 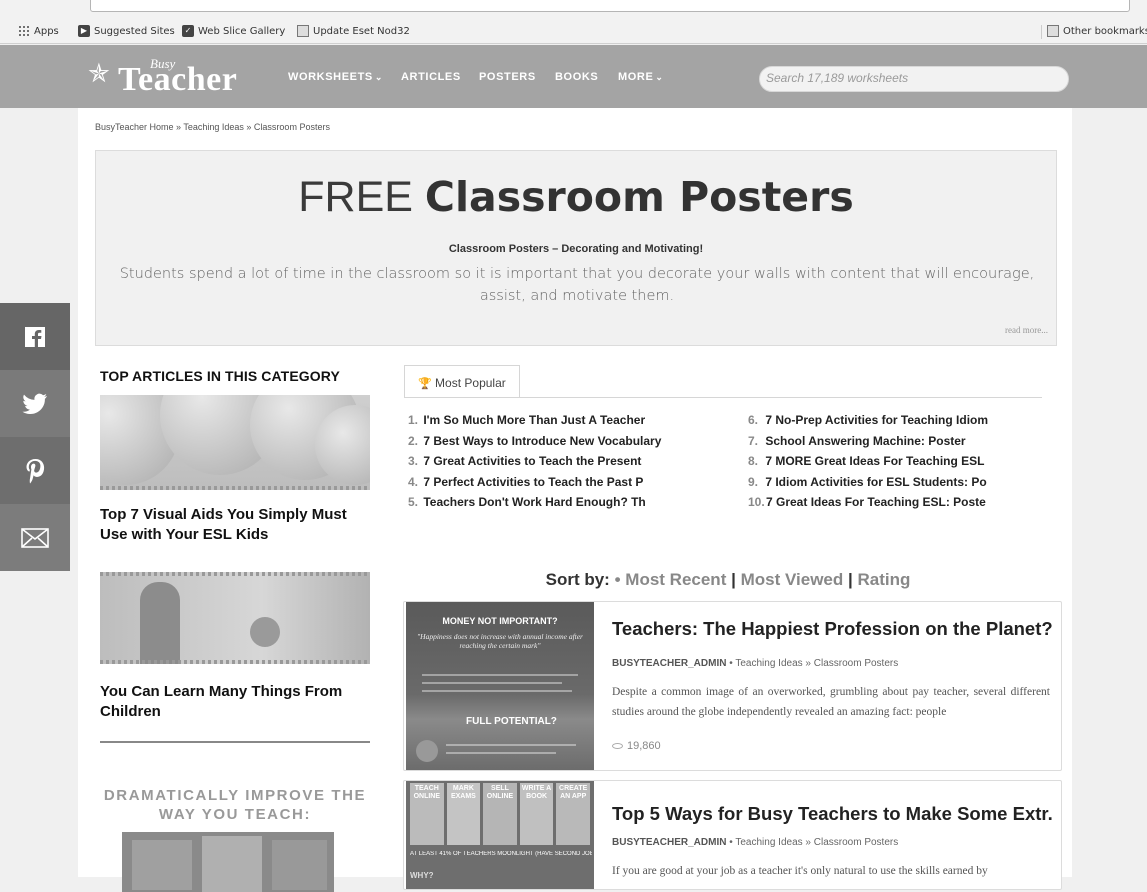 What do you see at coordinates (168, 76) in the screenshot?
I see `busyteacher-logo: ✯ Teacher Busy` at bounding box center [168, 76].